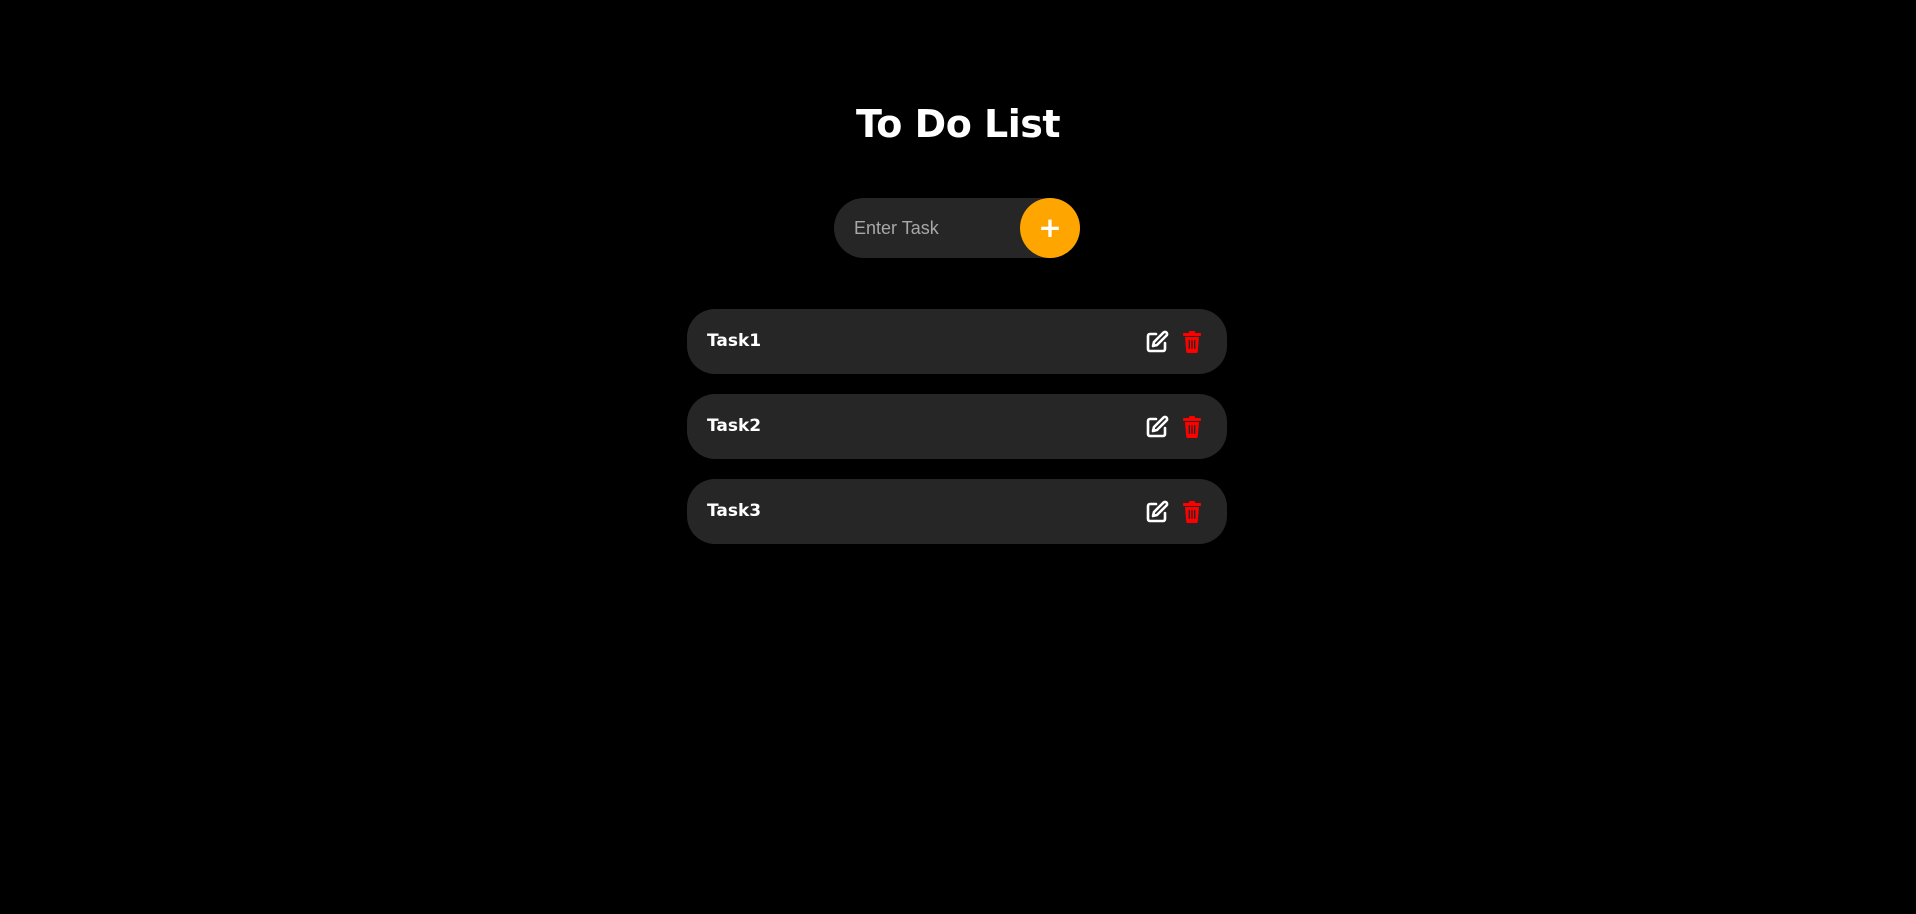  What do you see at coordinates (957, 341) in the screenshot?
I see `task-item: Task1` at bounding box center [957, 341].